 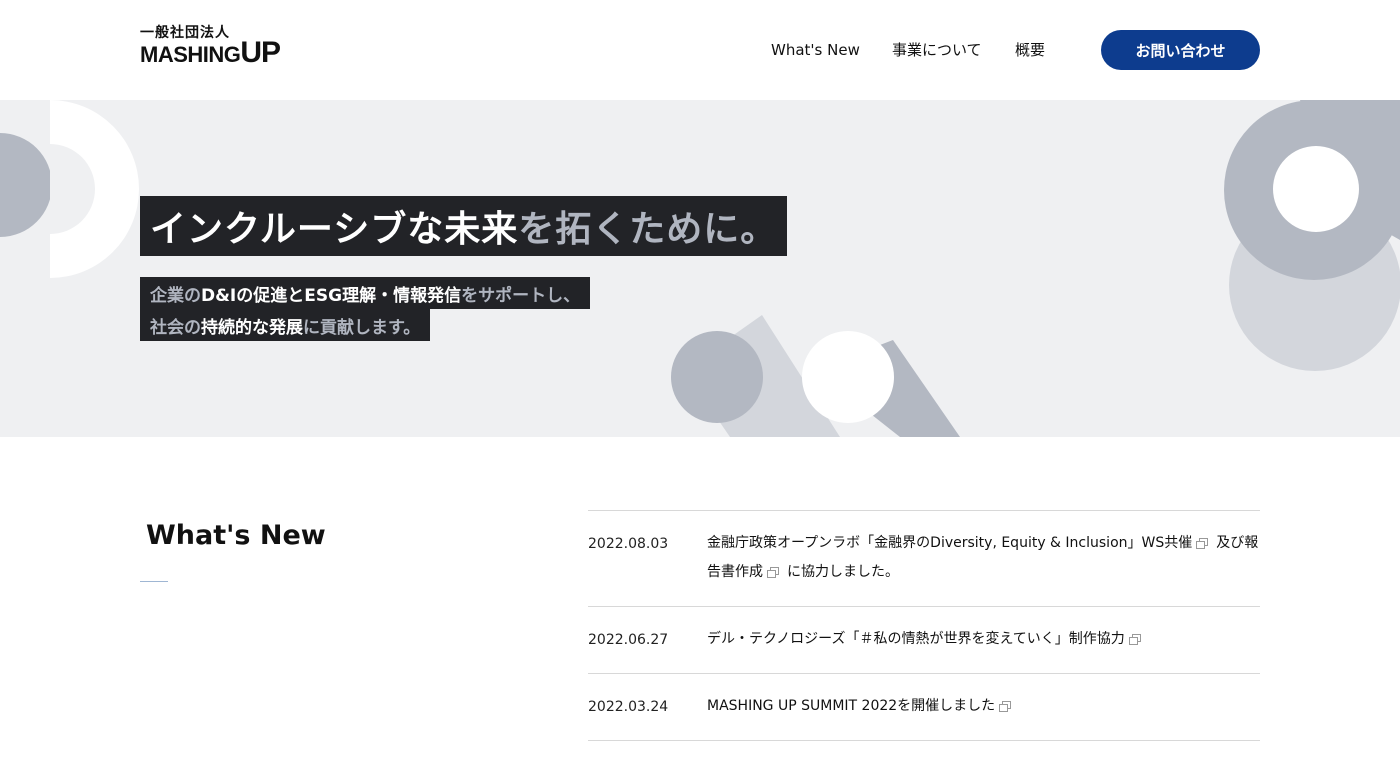 I want to click on contact-button: お問い合わせ, so click(x=1180, y=50).